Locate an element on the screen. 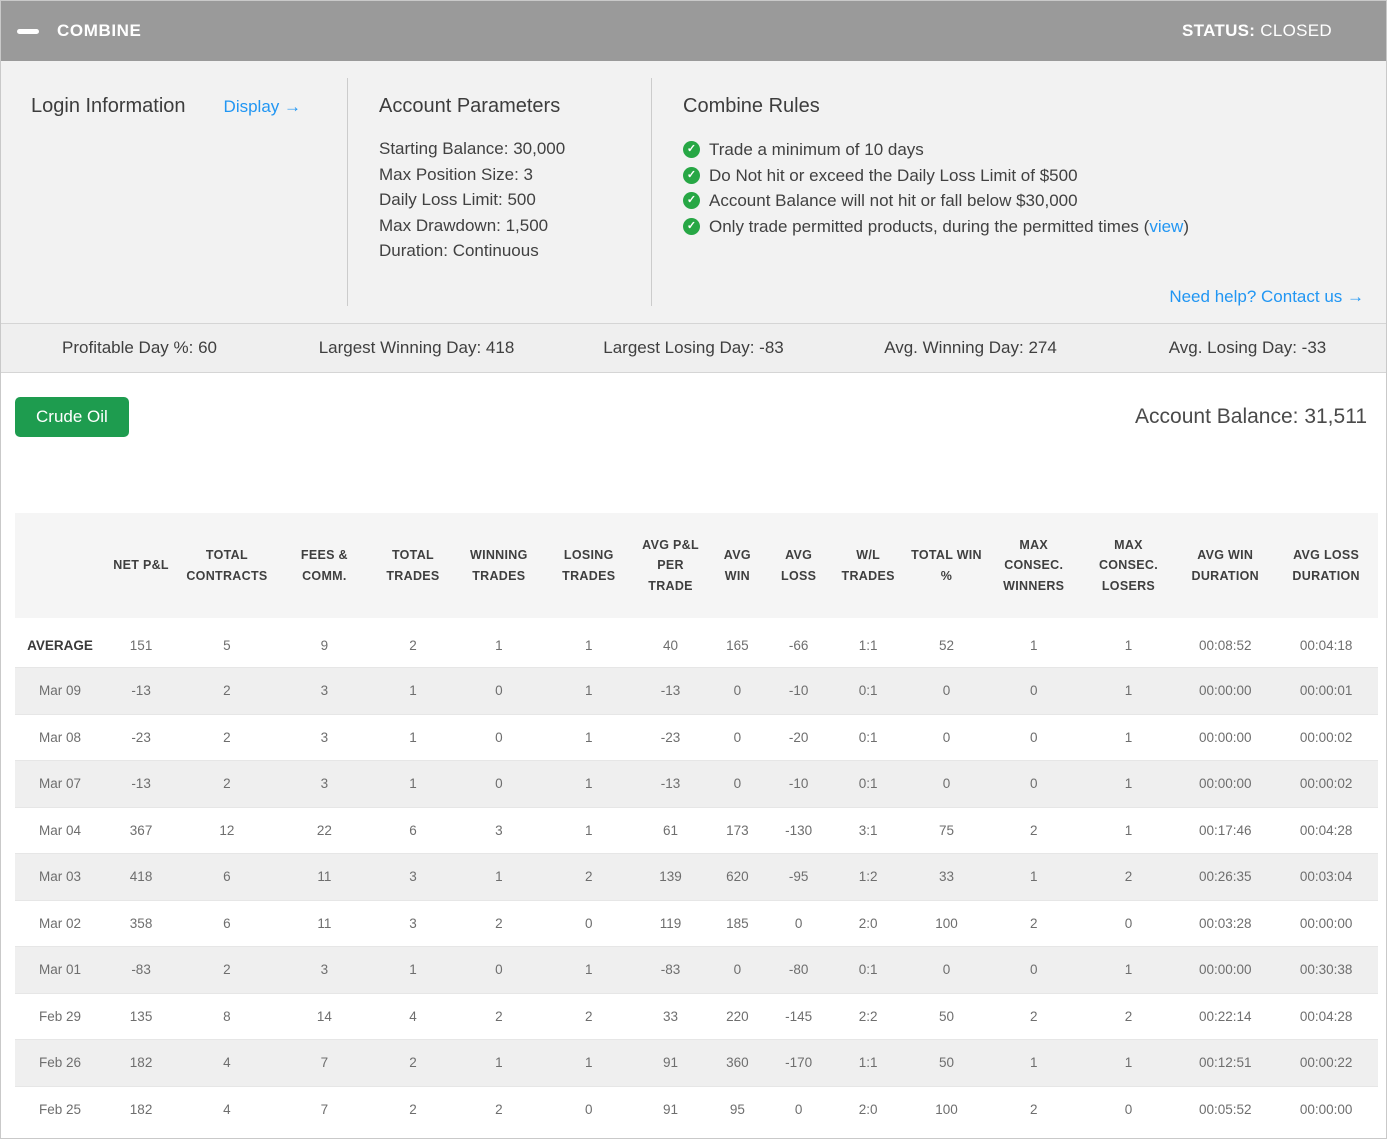  table-cell: 8 is located at coordinates (227, 1016).